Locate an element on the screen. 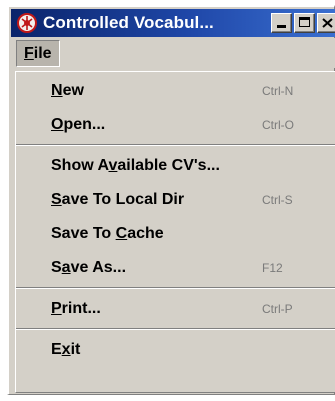 The width and height of the screenshot is (335, 401). menu-bar: File is located at coordinates (173, 53).